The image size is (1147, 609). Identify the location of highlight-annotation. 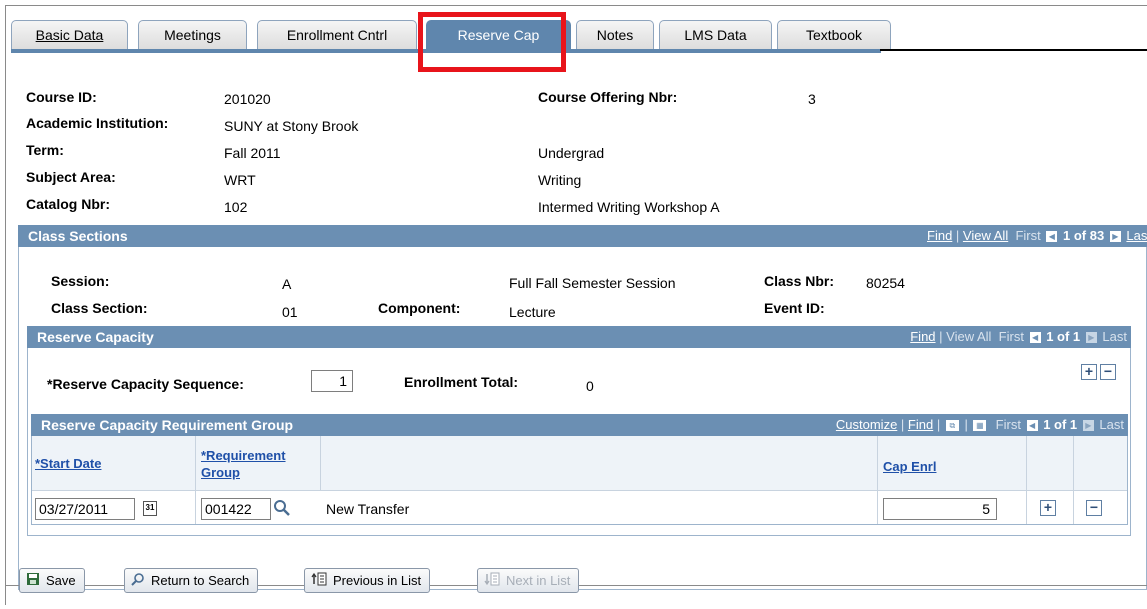
(492, 42).